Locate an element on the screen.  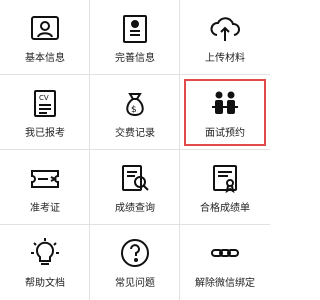
interview-people-icon is located at coordinates (225, 103).